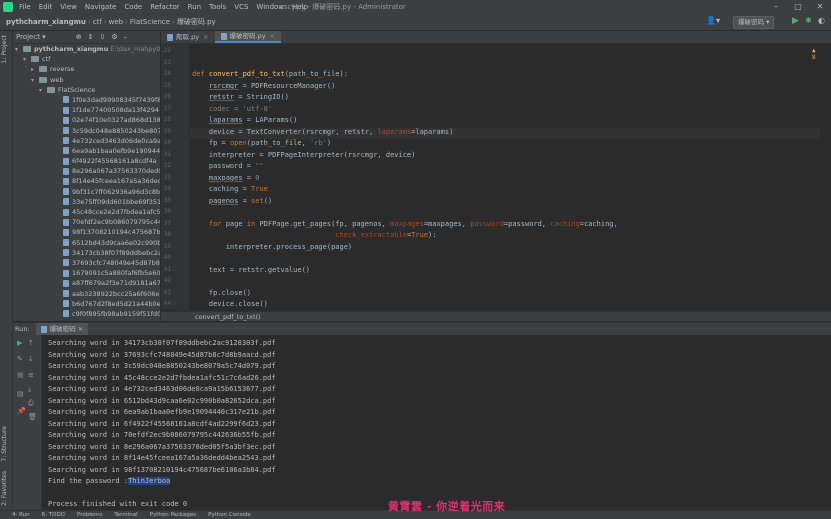 The image size is (831, 519). Describe the element at coordinates (116, 130) in the screenshot. I see `file-name: 3c59dc048e8850243be8079` at that location.